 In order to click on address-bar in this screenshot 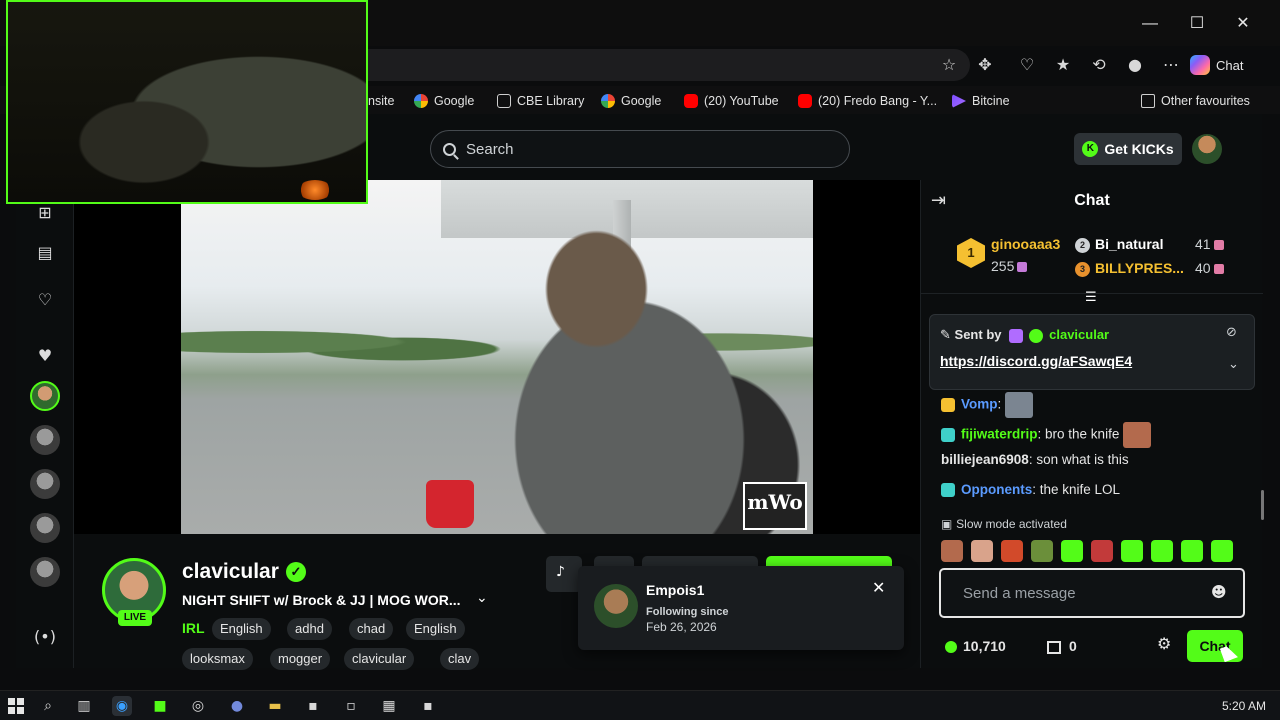, I will do `click(635, 65)`.